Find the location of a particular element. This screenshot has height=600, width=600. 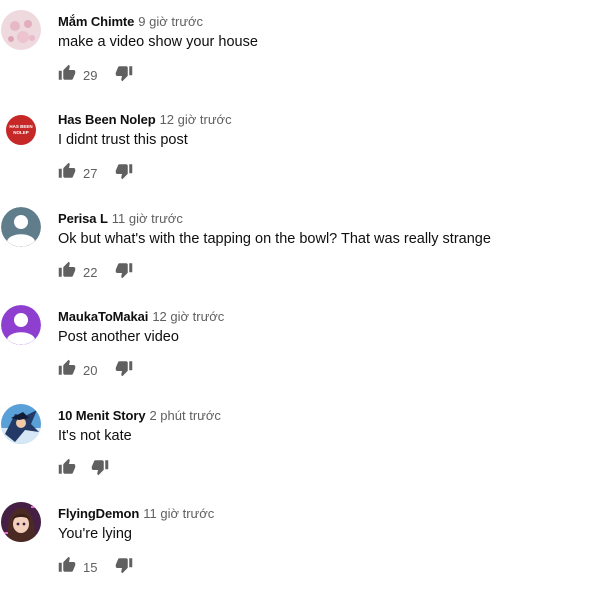

avatar-badge-text: HAS BEEN is located at coordinates (20, 126).